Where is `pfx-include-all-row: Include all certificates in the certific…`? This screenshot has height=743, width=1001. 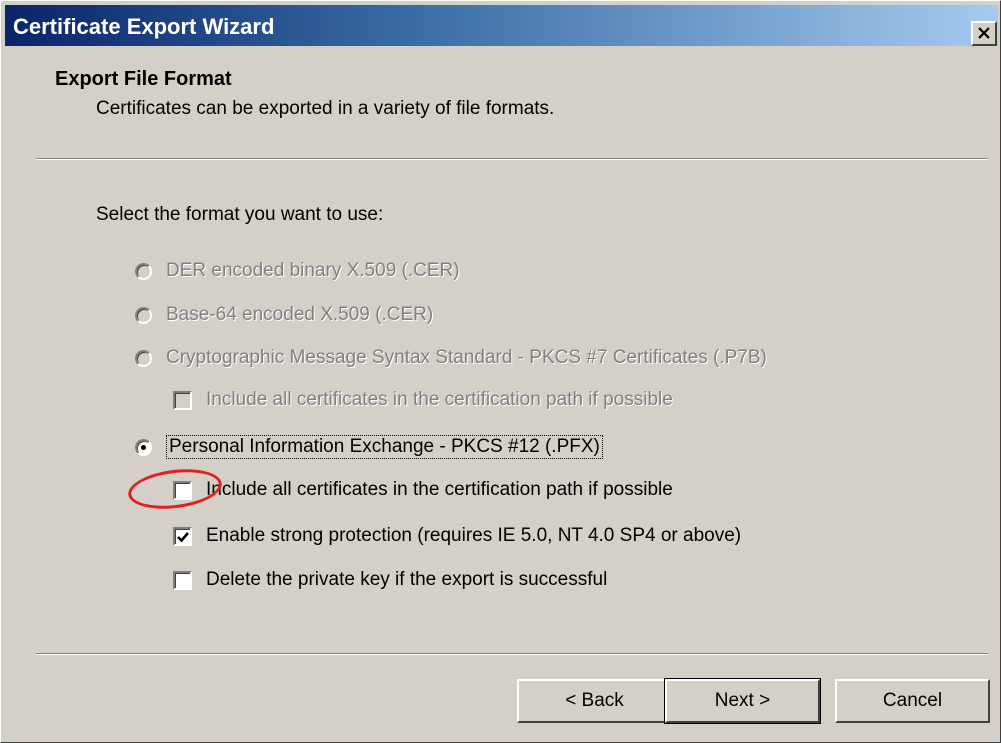 pfx-include-all-row: Include all certificates in the certific… is located at coordinates (423, 490).